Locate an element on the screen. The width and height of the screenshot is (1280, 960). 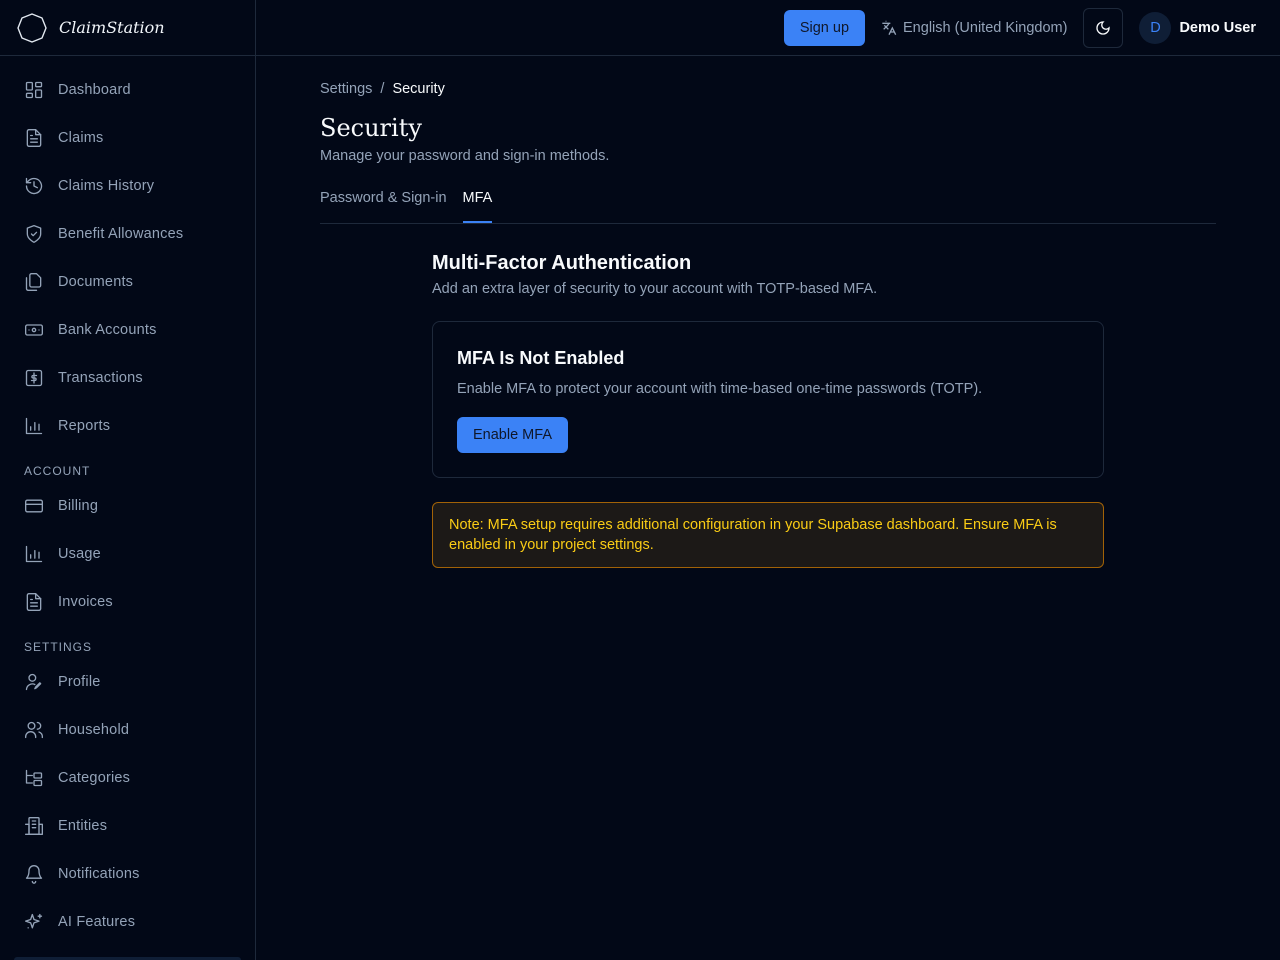
sidebar-item-label: Entities is located at coordinates (83, 826).